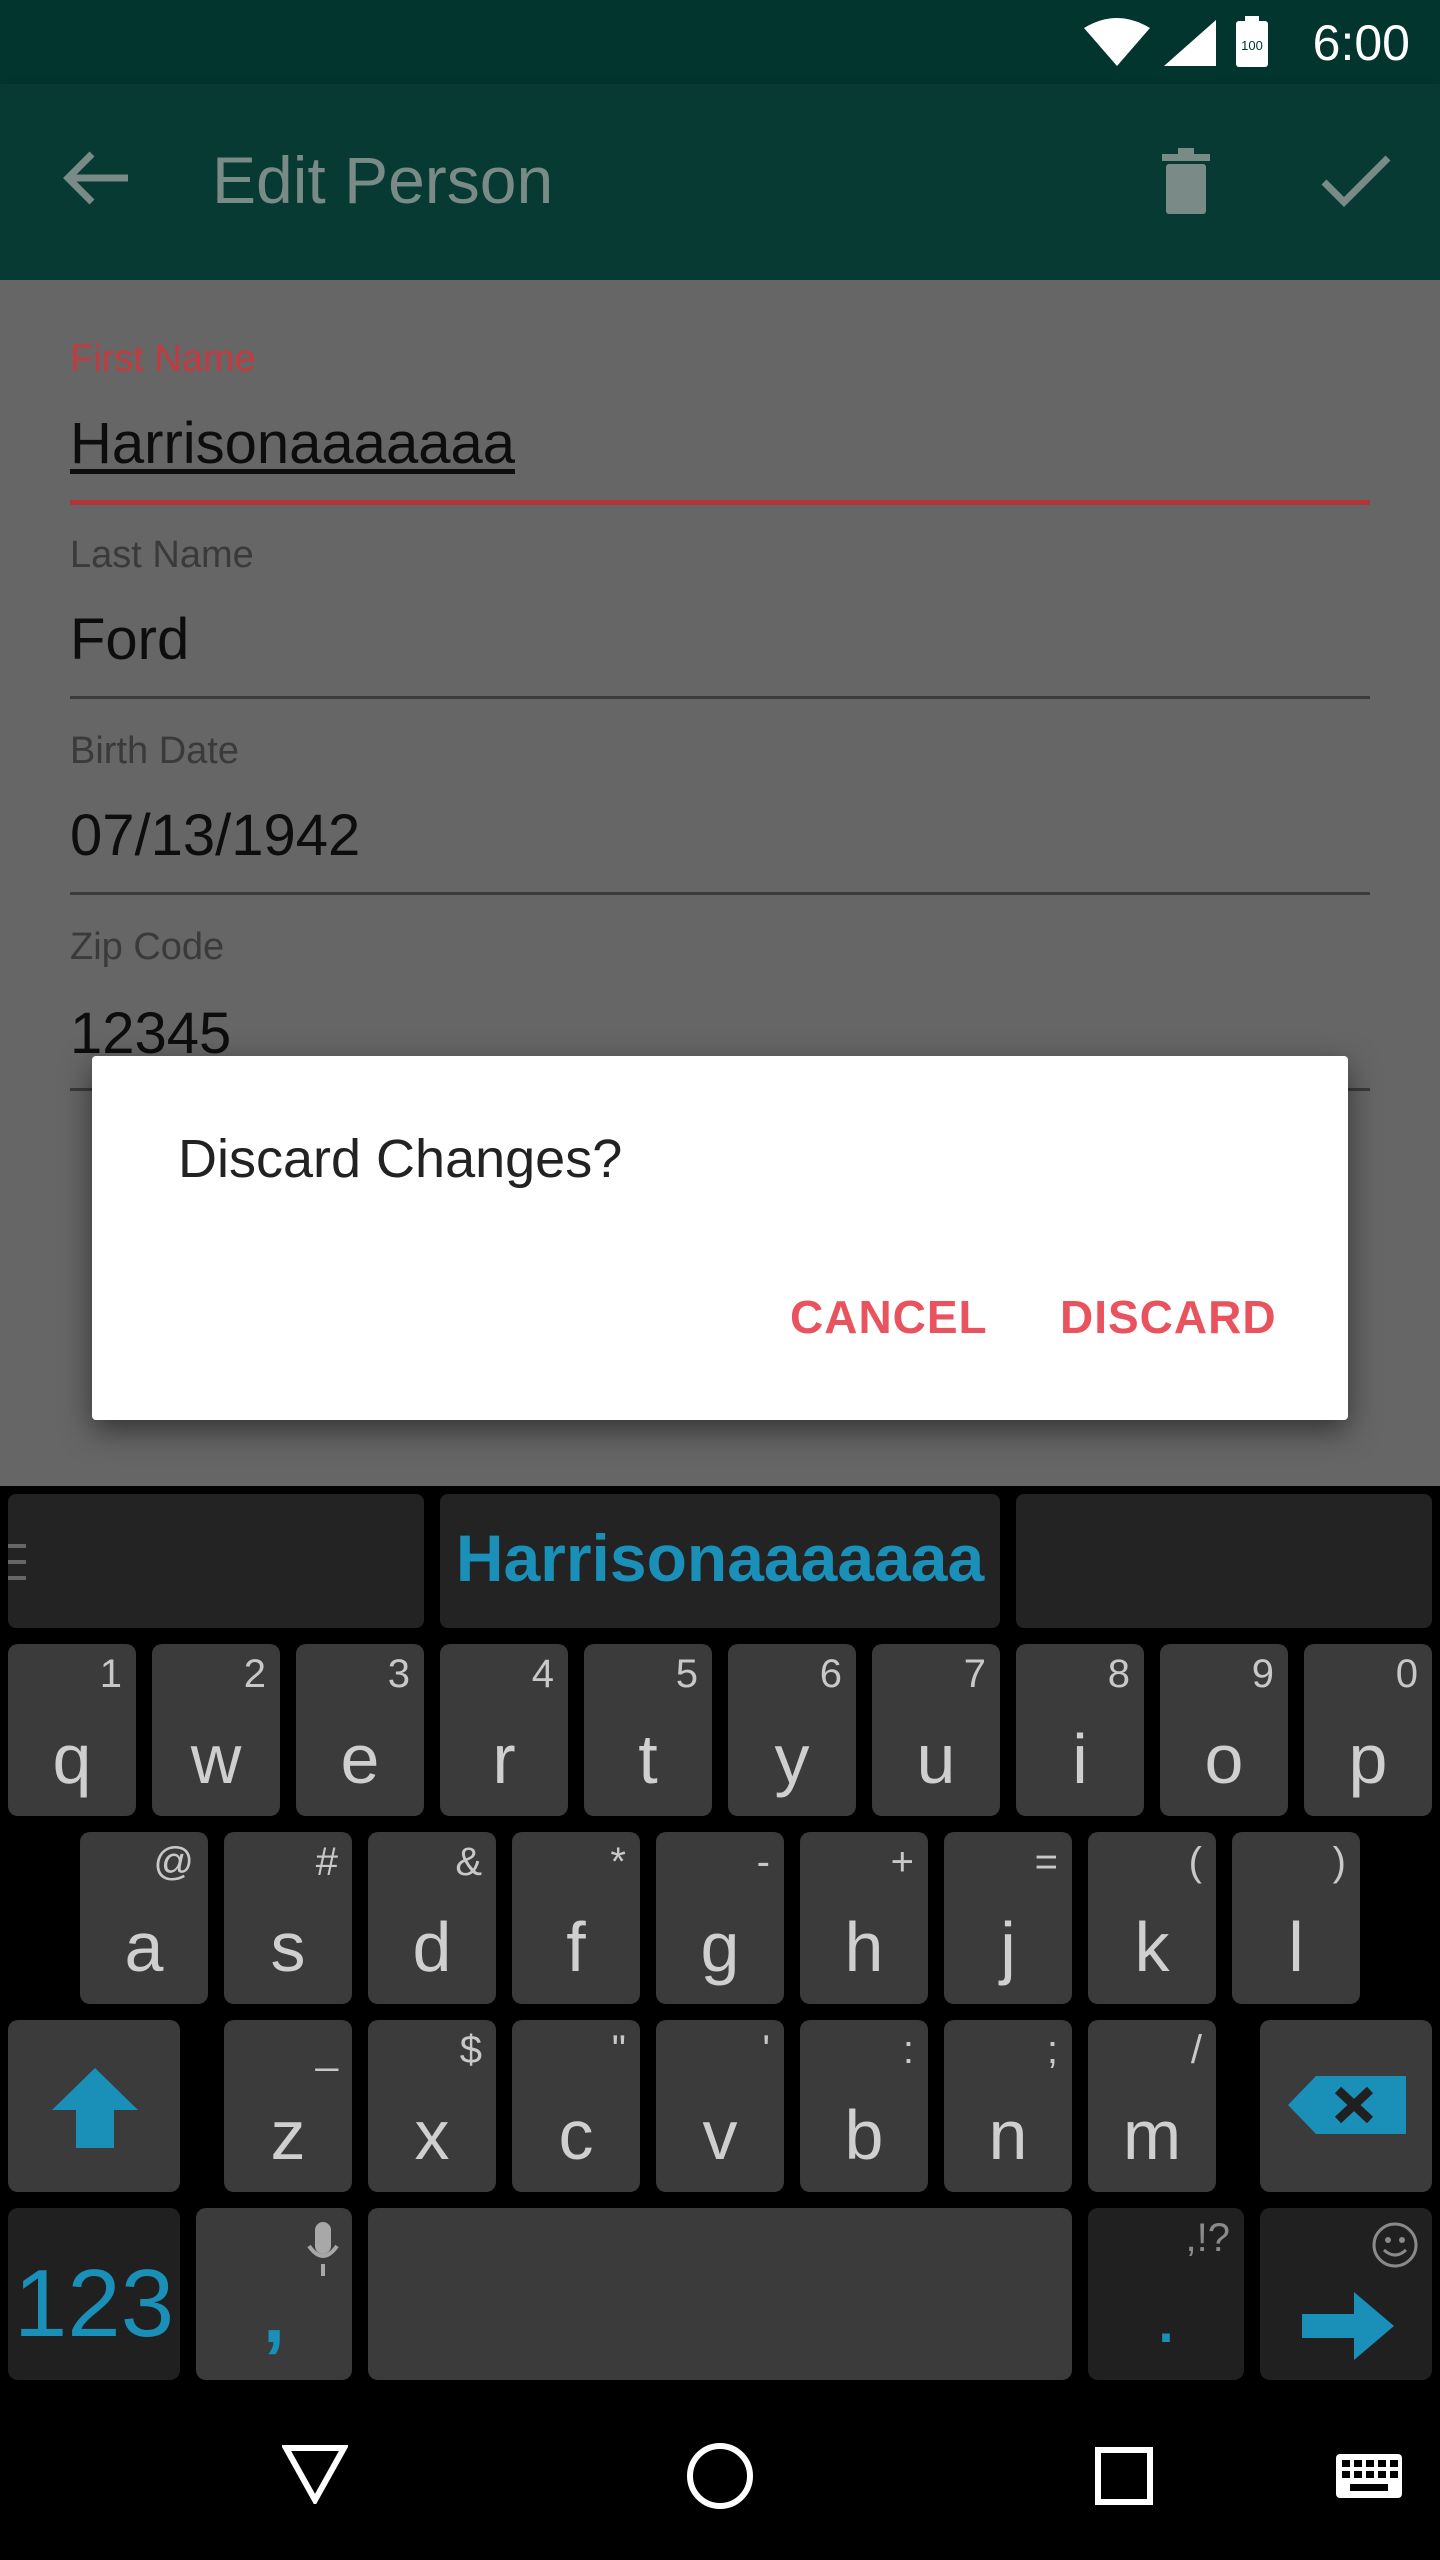 The height and width of the screenshot is (2560, 1440). What do you see at coordinates (1356, 180) in the screenshot?
I see `checkmark-icon` at bounding box center [1356, 180].